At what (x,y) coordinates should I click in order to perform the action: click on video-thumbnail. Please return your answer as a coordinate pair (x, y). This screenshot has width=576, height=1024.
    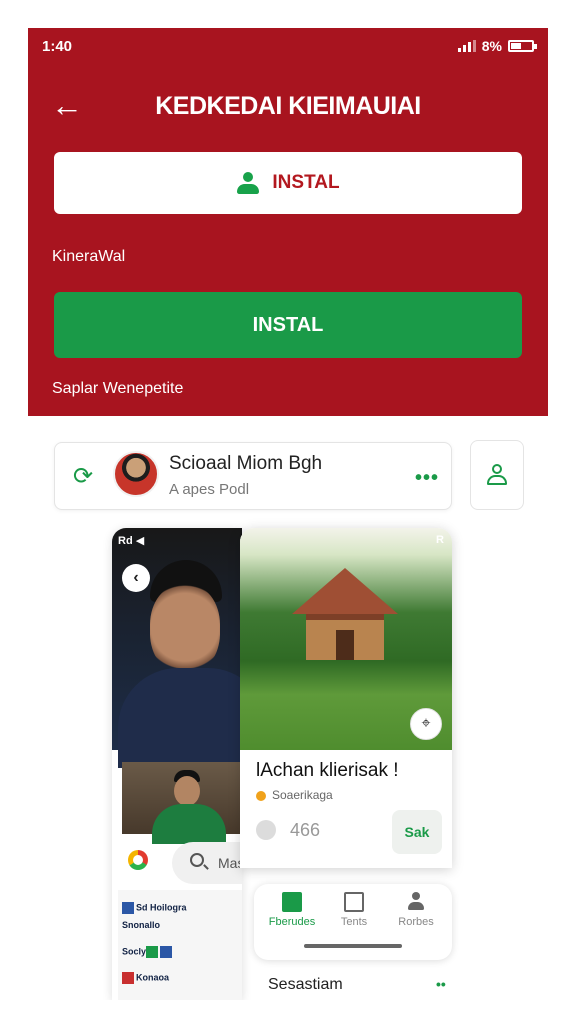
    Looking at the image, I should click on (182, 803).